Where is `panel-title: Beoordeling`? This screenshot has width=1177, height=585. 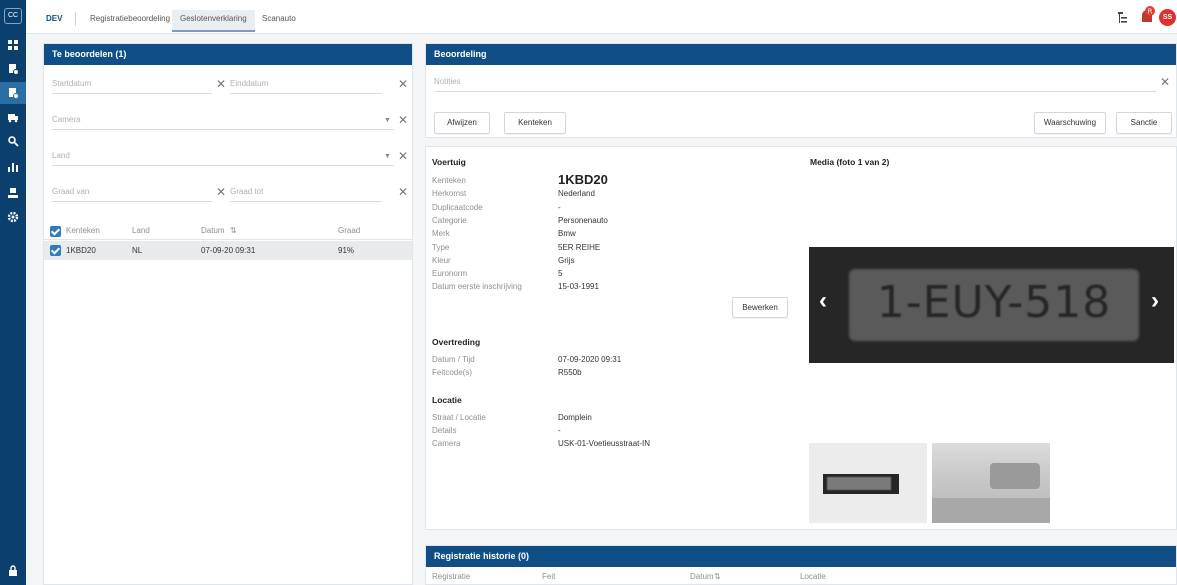 panel-title: Beoordeling is located at coordinates (801, 54).